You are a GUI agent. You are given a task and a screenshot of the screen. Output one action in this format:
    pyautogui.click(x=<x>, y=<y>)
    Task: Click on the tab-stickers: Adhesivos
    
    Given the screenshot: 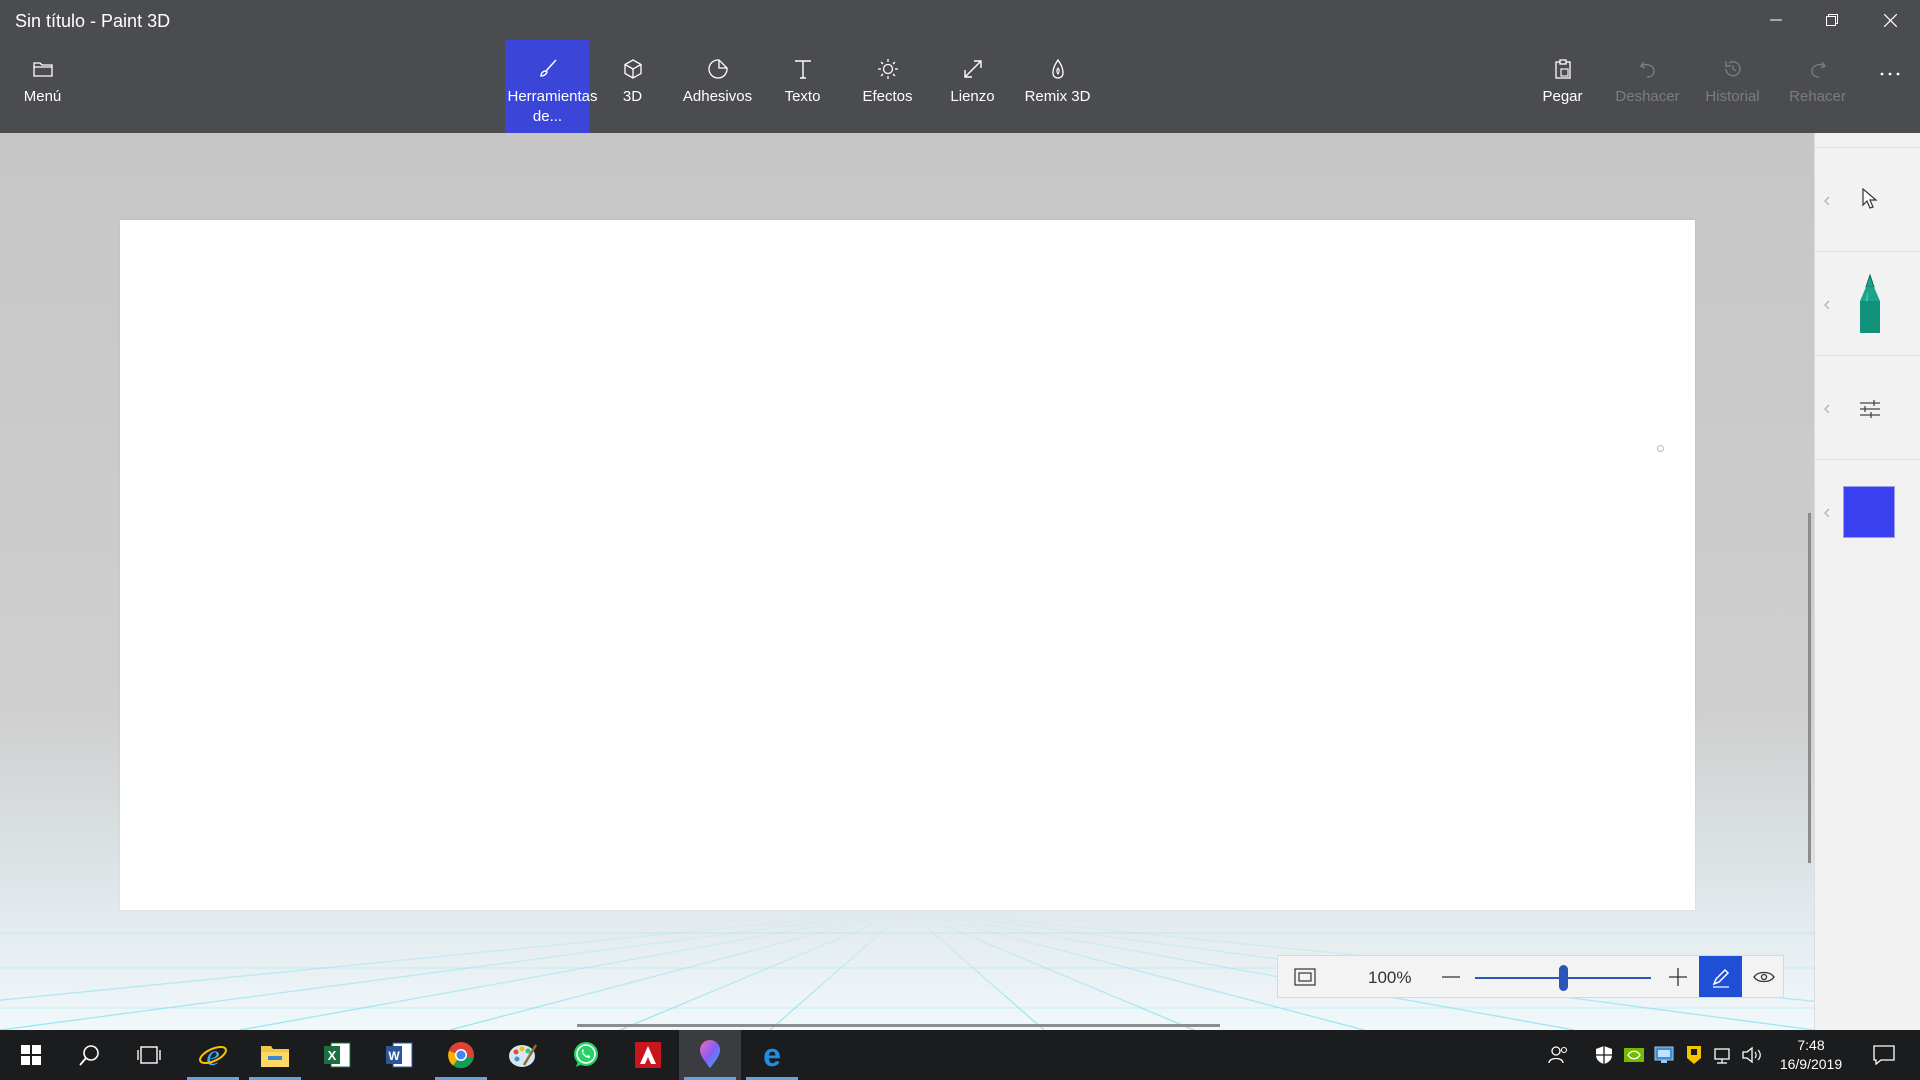 What is the action you would take?
    pyautogui.click(x=717, y=86)
    